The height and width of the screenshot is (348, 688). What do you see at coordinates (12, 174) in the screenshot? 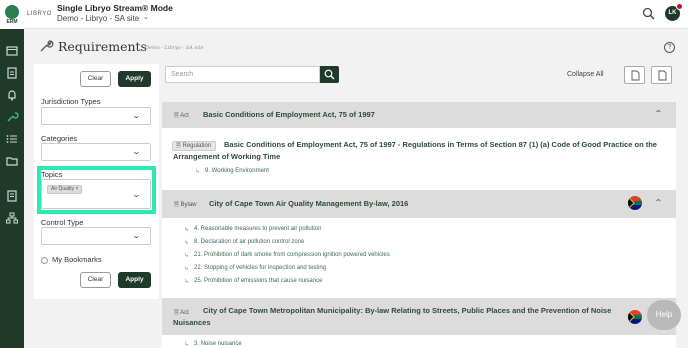
I see `left-nav-rail: ERM` at bounding box center [12, 174].